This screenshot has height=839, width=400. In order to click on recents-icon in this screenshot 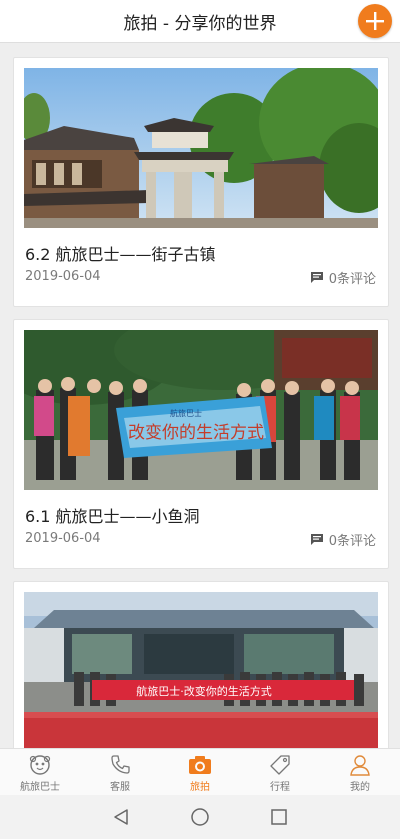, I will do `click(279, 817)`.